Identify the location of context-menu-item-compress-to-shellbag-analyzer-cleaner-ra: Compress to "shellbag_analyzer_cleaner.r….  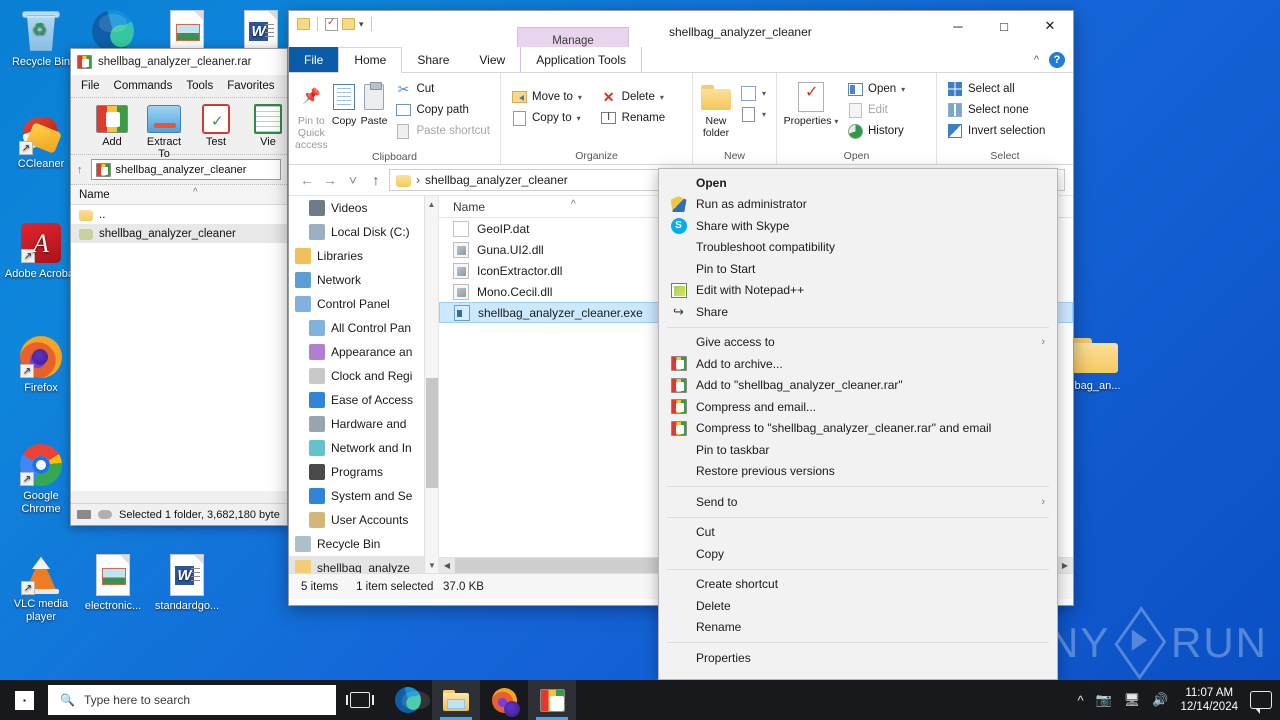
(858, 429).